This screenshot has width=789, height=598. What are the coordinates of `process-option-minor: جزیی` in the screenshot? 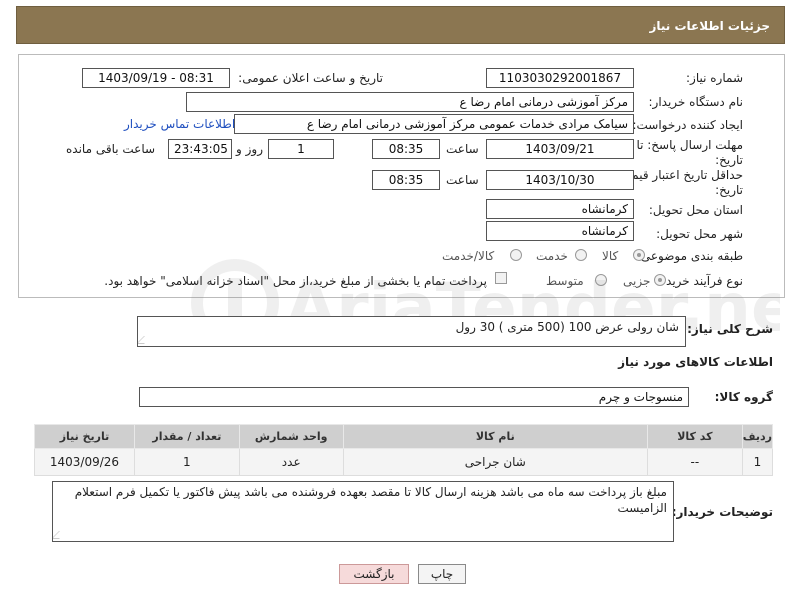 It's located at (637, 281).